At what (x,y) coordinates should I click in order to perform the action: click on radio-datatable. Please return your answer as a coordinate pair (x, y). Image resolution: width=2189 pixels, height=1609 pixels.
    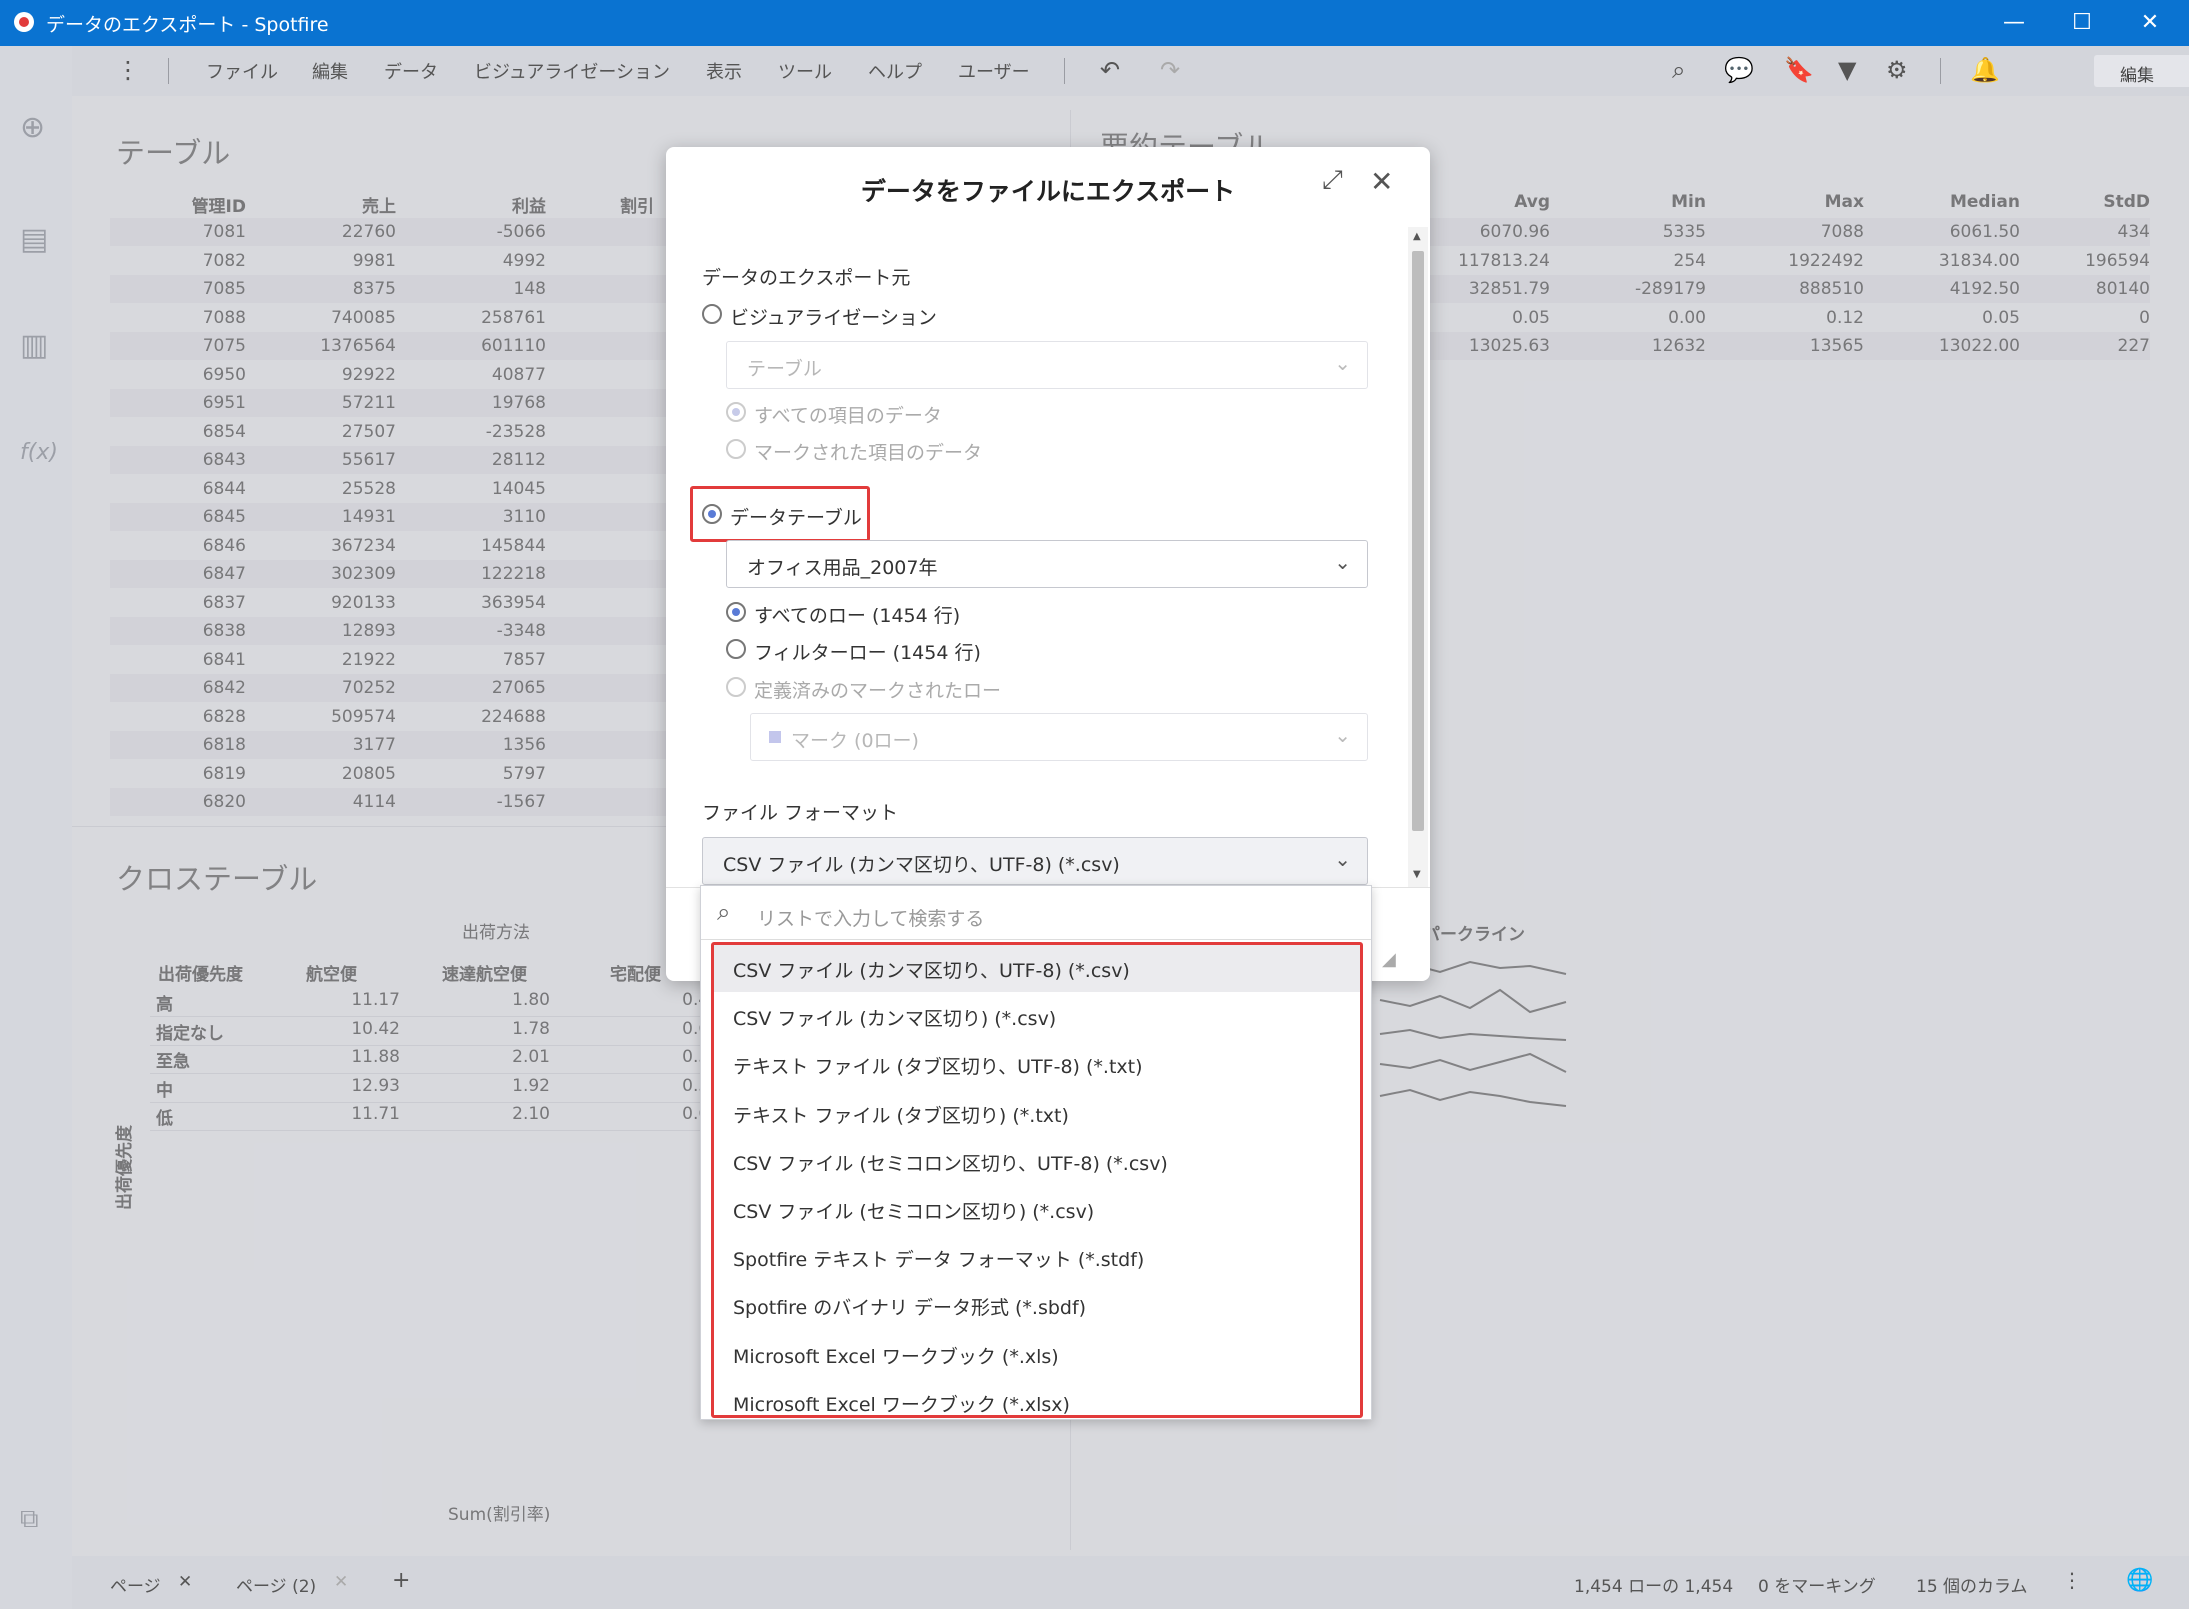
    Looking at the image, I should click on (712, 514).